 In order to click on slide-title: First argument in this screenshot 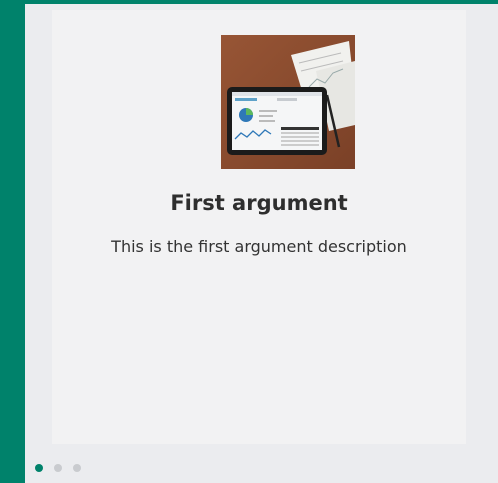, I will do `click(259, 203)`.